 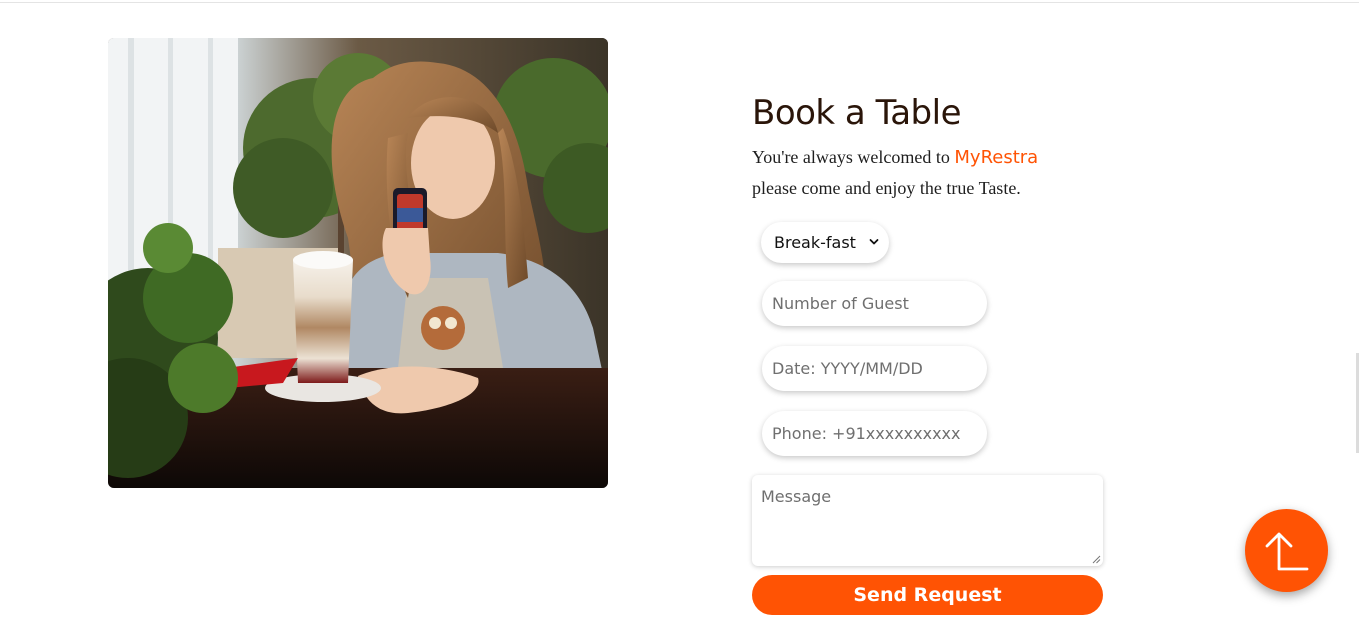 What do you see at coordinates (679, 2) in the screenshot?
I see `top-divider` at bounding box center [679, 2].